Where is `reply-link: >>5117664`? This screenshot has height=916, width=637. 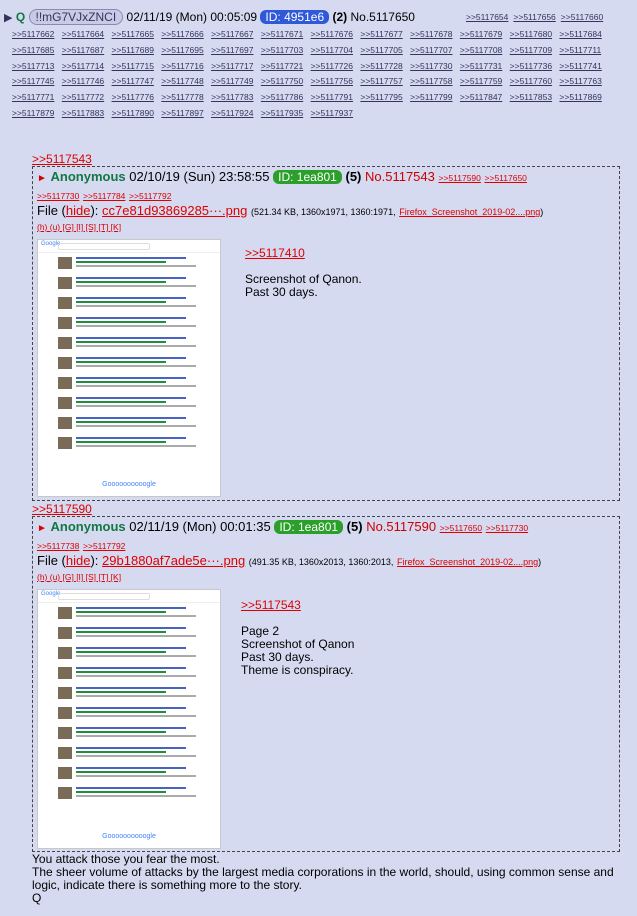
reply-link: >>5117664 is located at coordinates (83, 34).